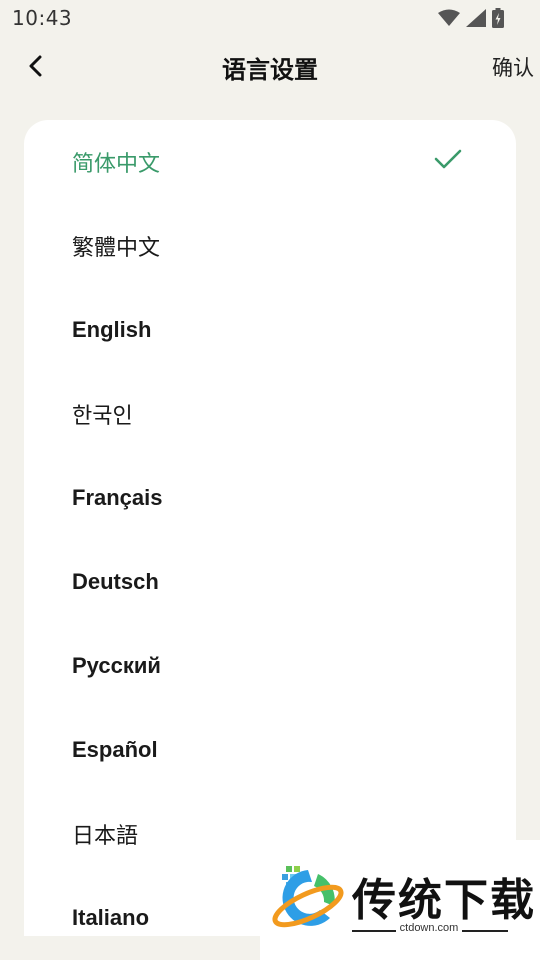  Describe the element at coordinates (498, 18) in the screenshot. I see `battery-icon` at that location.